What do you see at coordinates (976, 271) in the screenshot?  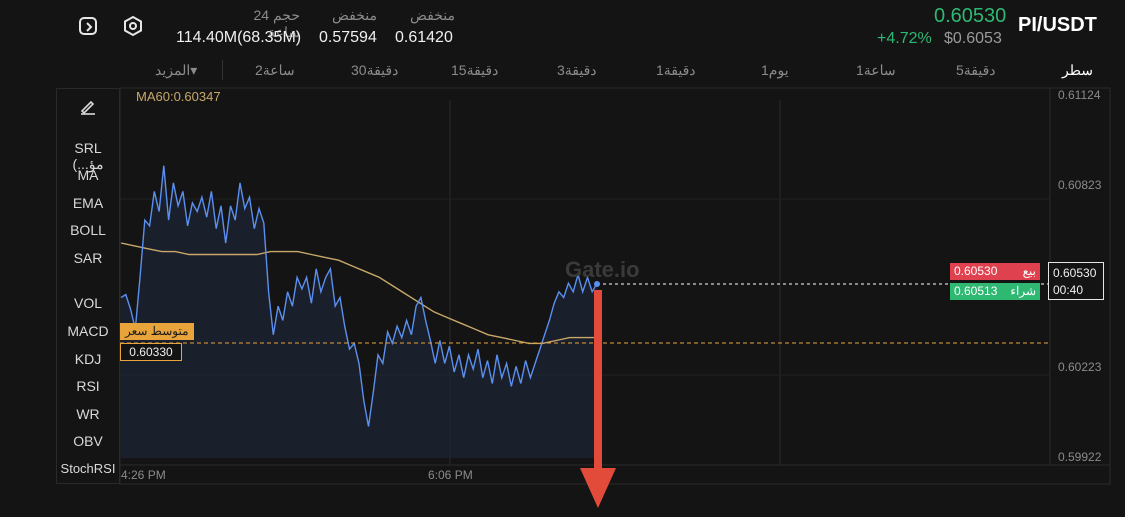 I see `sell-price: 0.60530` at bounding box center [976, 271].